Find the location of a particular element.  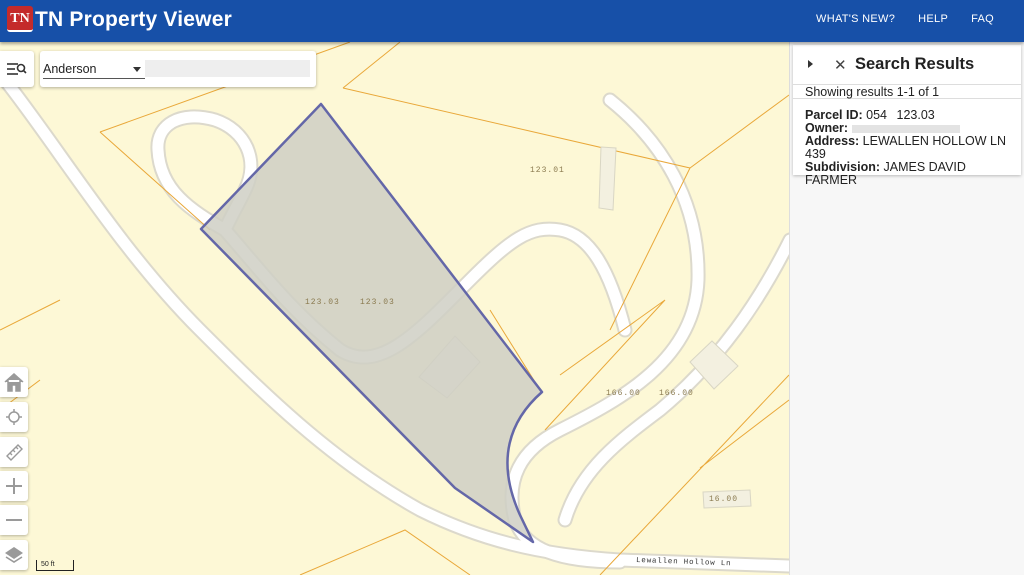

county-select: Anderson is located at coordinates (94, 69).